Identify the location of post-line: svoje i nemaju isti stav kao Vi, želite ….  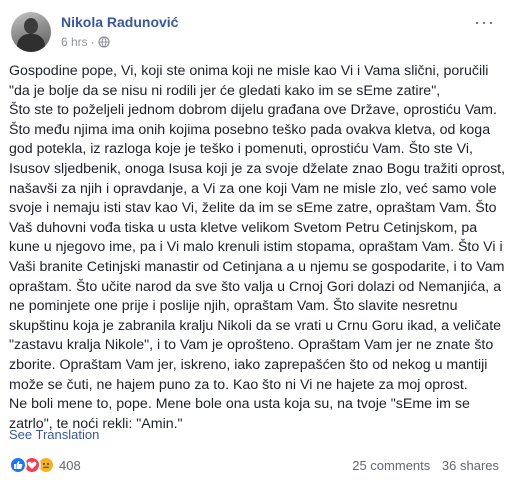
(253, 208).